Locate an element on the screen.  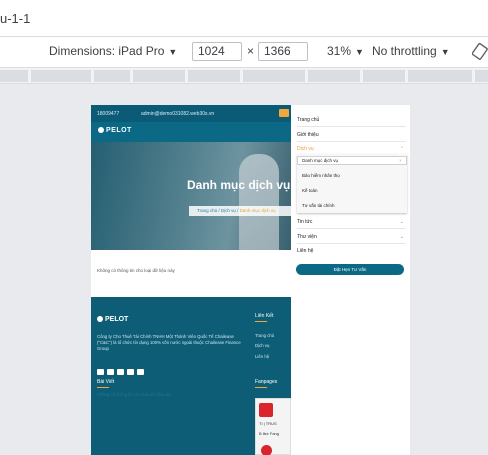
hero-overlay is located at coordinates (191, 196).